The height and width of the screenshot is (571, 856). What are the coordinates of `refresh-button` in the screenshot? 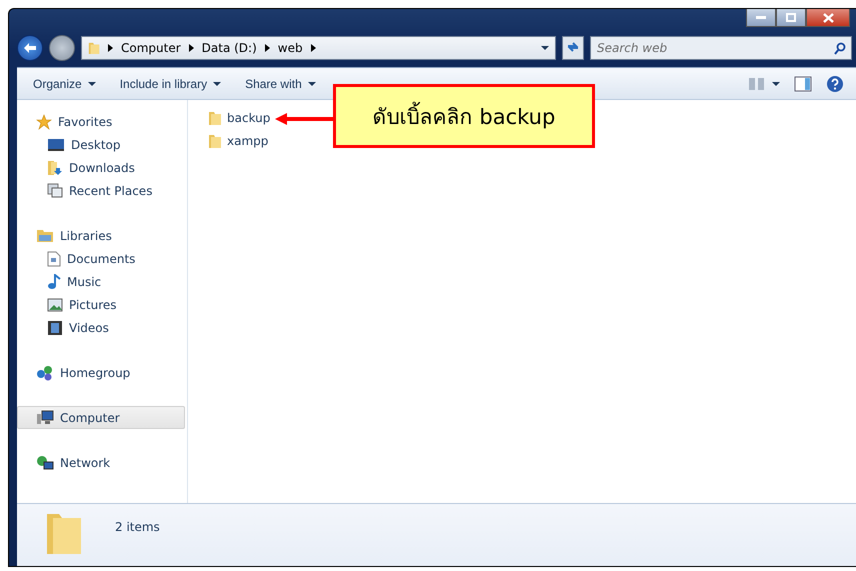 It's located at (573, 48).